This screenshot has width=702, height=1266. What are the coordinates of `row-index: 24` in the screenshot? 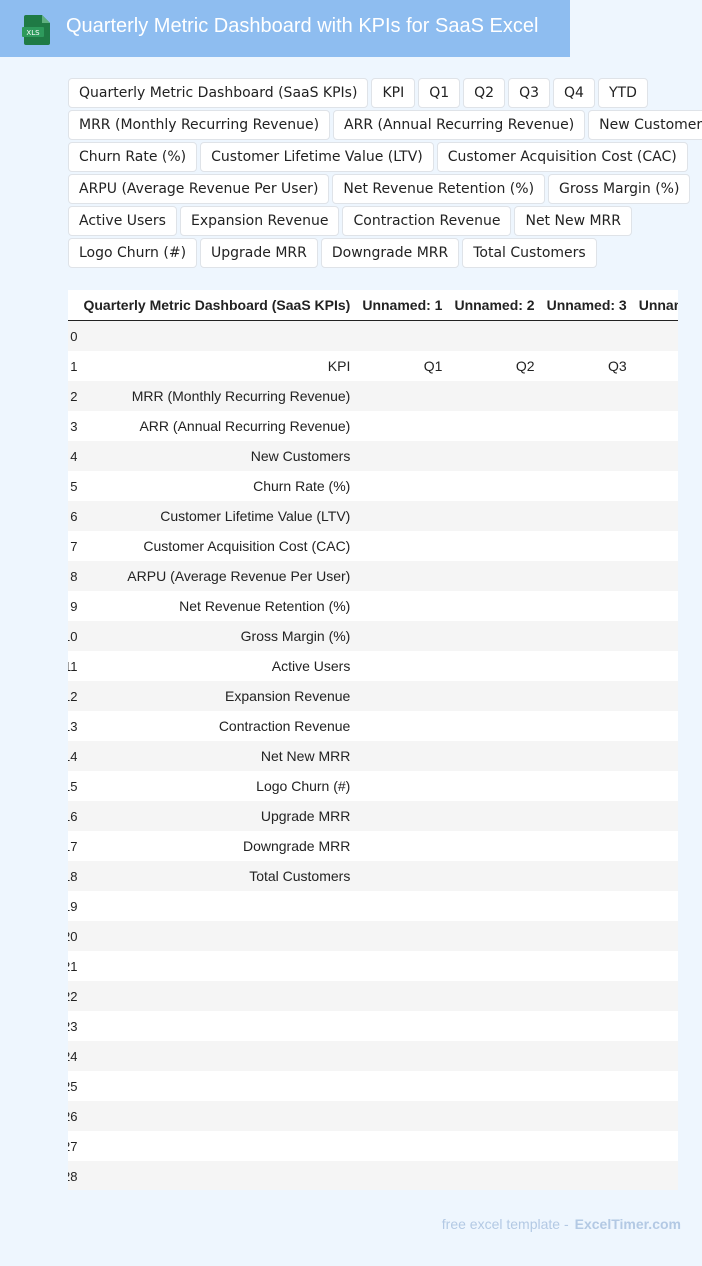 It's located at (73, 1056).